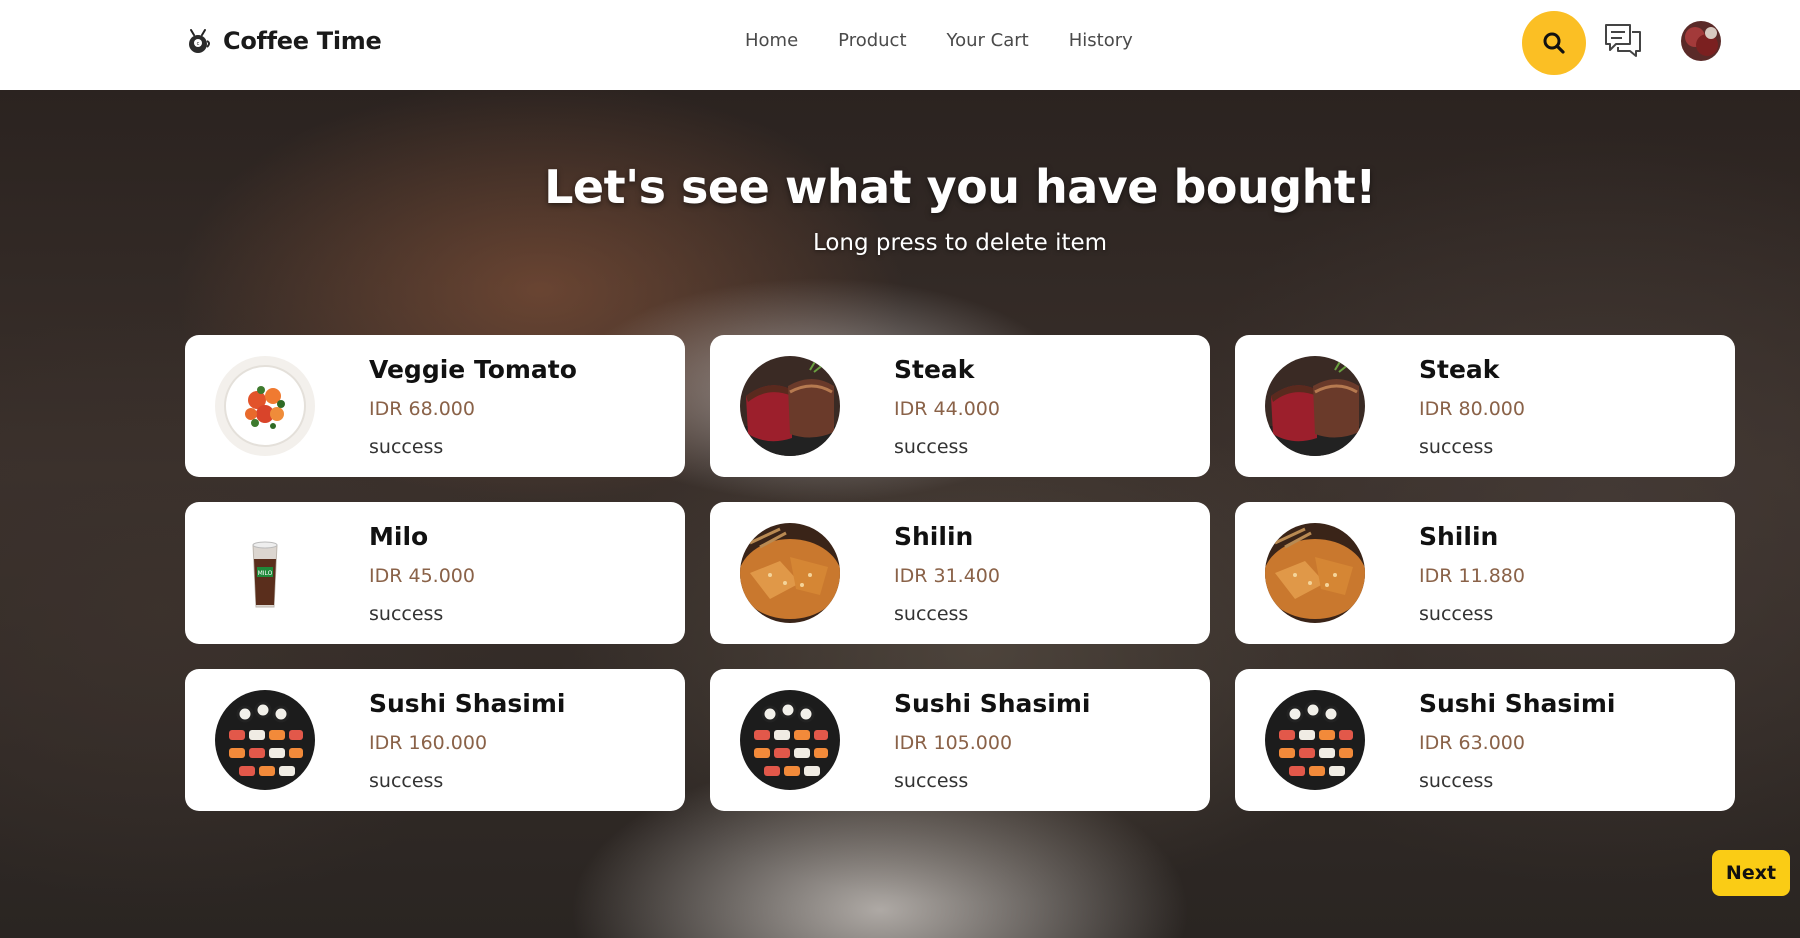 This screenshot has height=938, width=1800. I want to click on item-price: IDR 44.000, so click(947, 409).